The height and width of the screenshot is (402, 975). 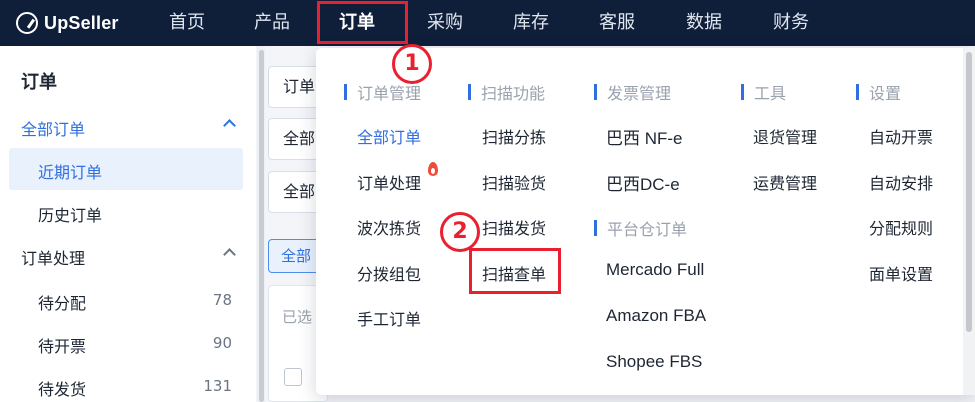 I want to click on step-1-marker: 1, so click(x=412, y=64).